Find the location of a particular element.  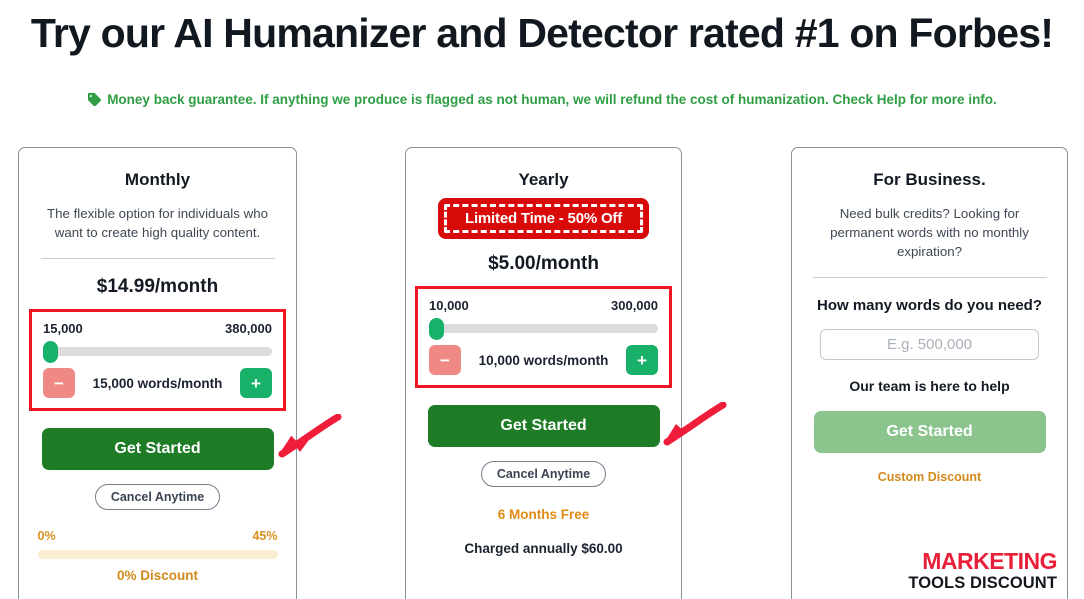

discount-meter-monthly: 0% 45% 0% Discount is located at coordinates (157, 556).